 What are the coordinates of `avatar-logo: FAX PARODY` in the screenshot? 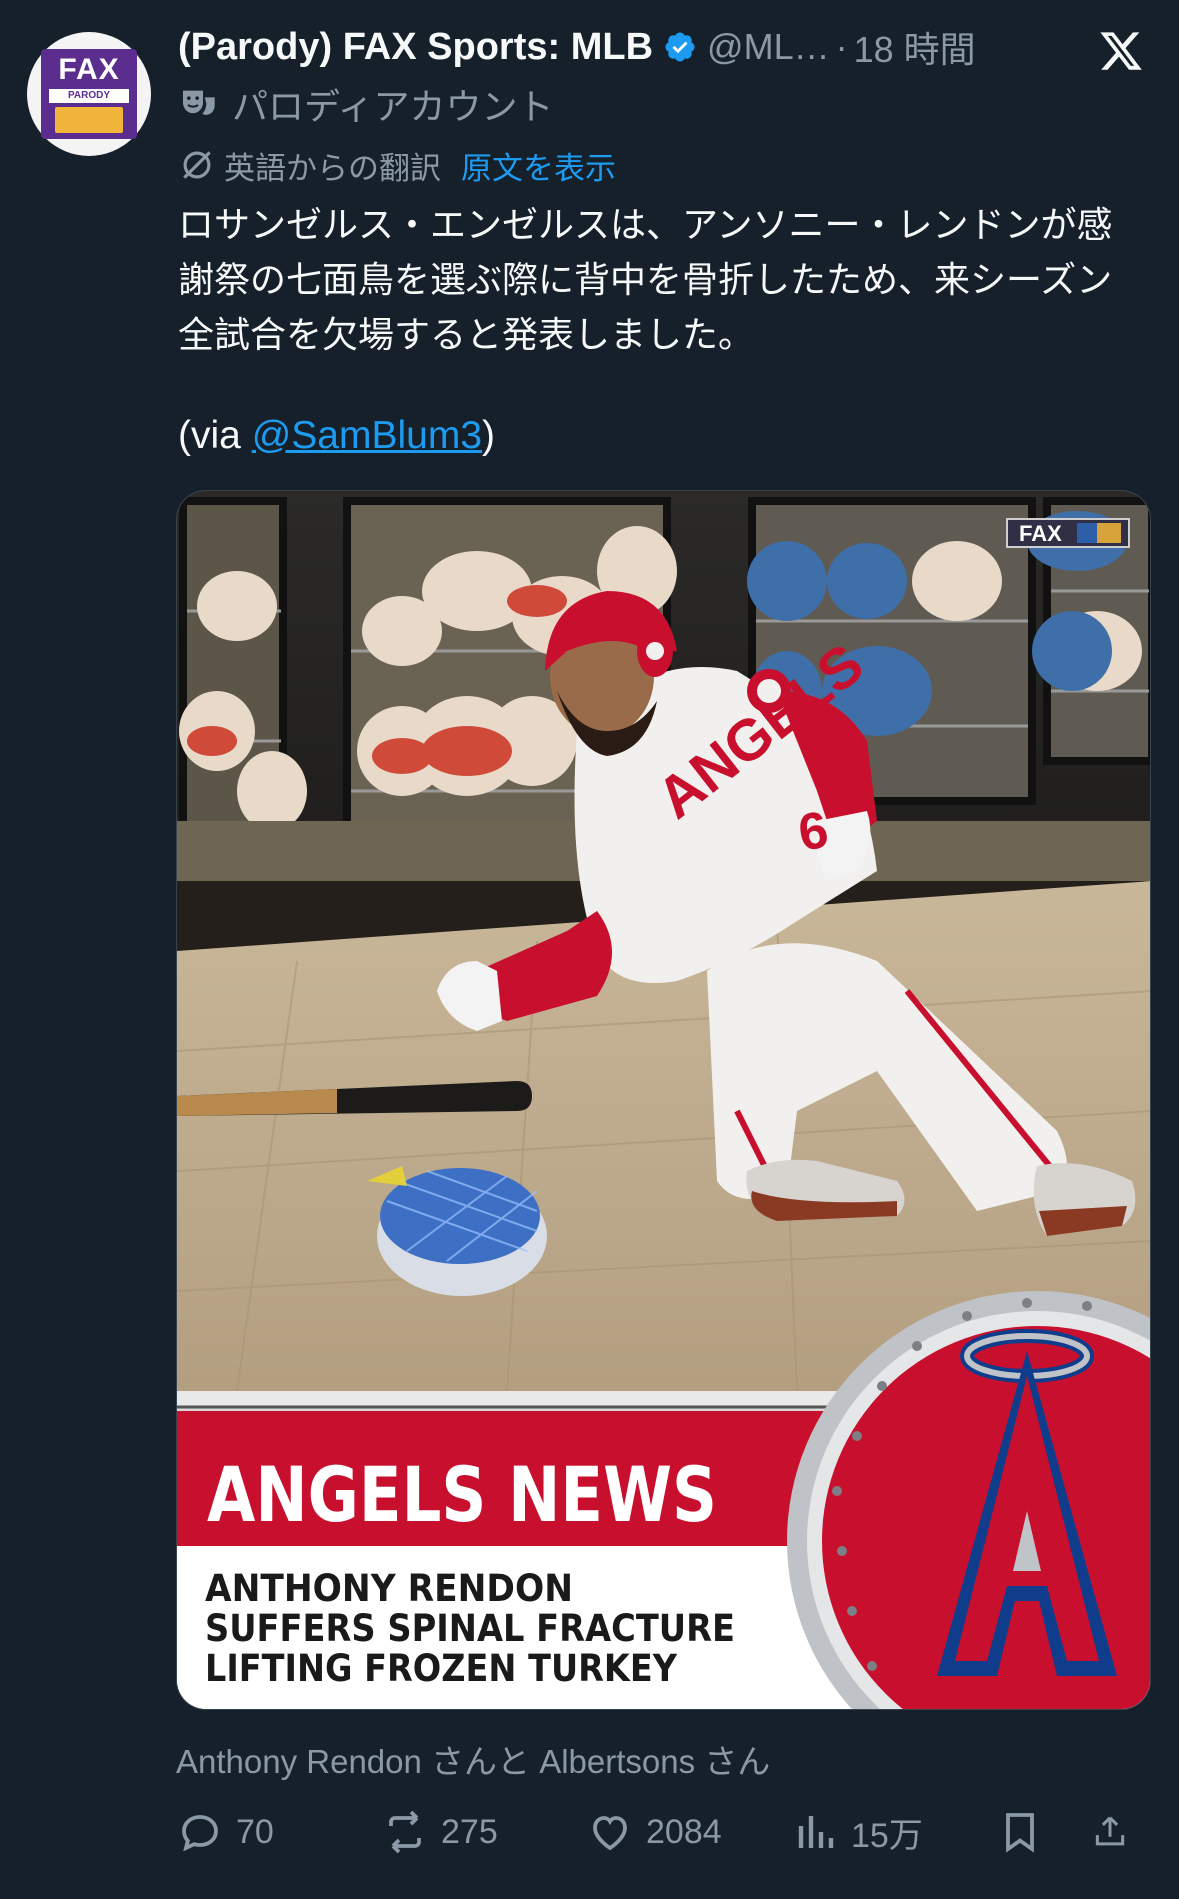 It's located at (89, 94).